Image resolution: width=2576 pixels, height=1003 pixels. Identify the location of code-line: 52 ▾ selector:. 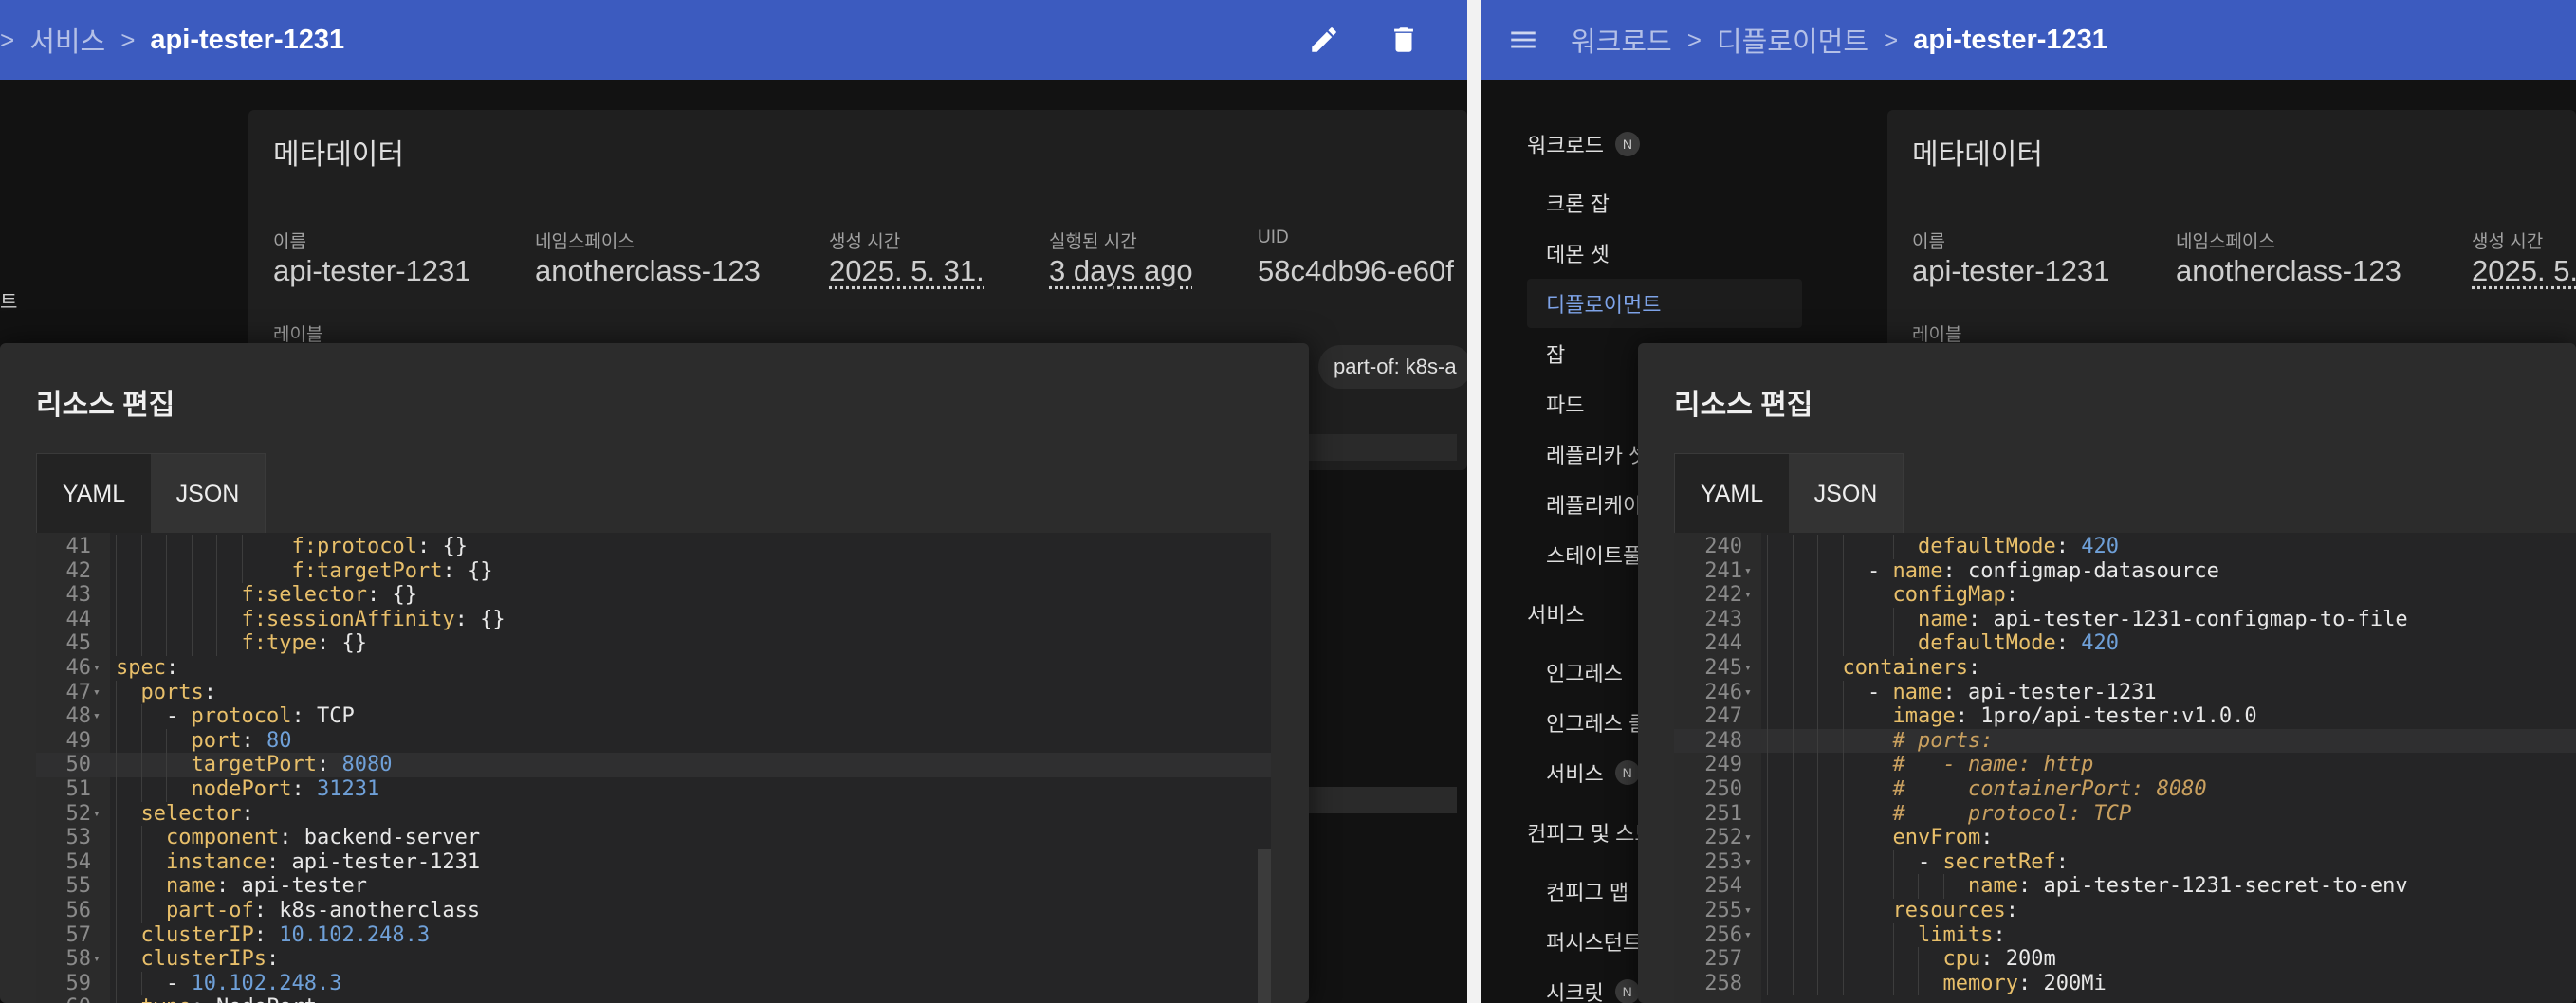
(653, 814).